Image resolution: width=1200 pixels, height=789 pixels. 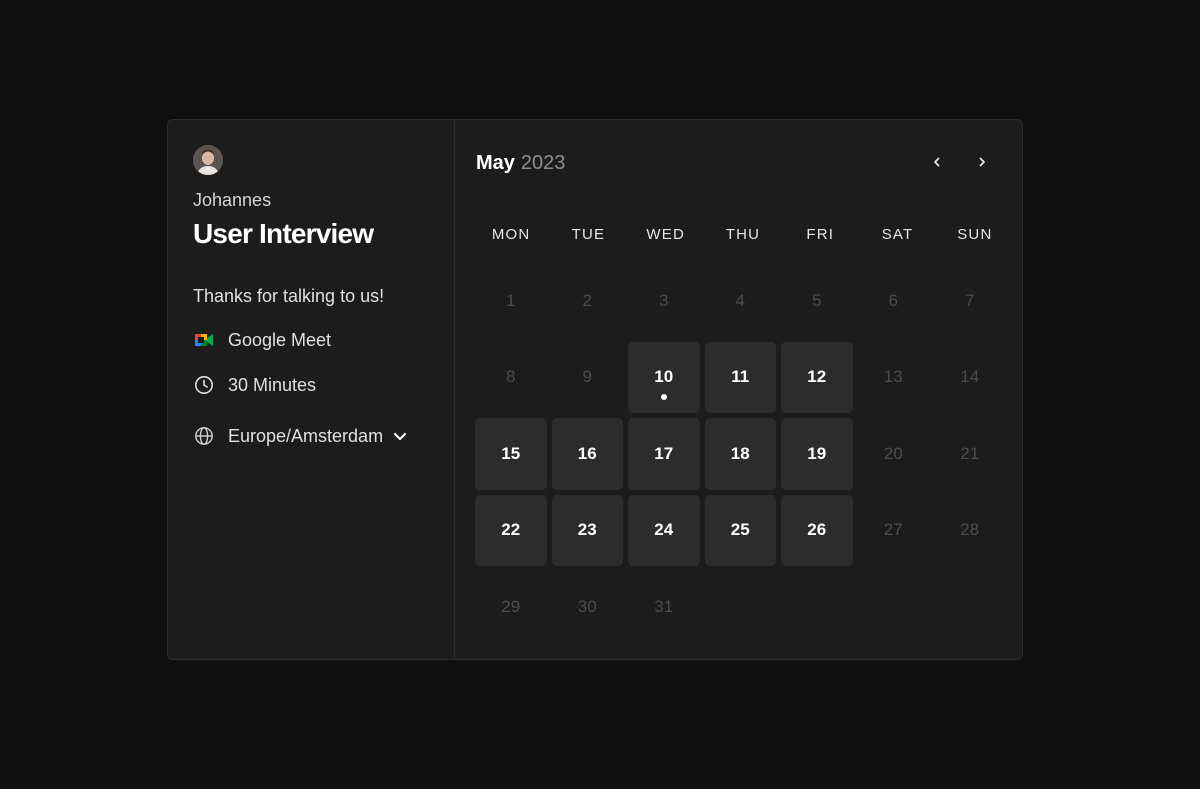 I want to click on calendar-day-number: 18, so click(x=740, y=453).